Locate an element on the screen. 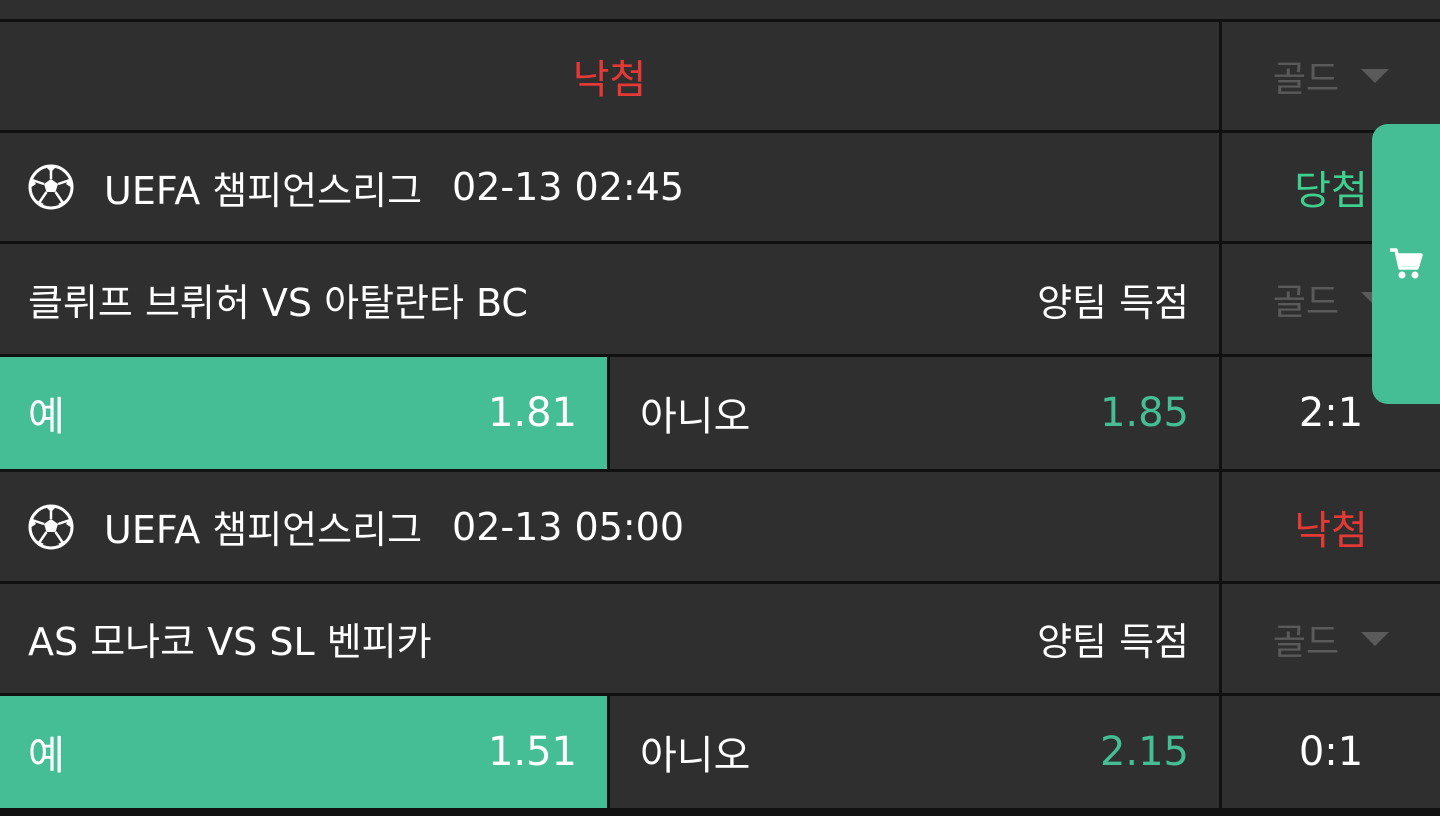 The image size is (1440, 816). match-datetime: 02-13 05:00 is located at coordinates (568, 526).